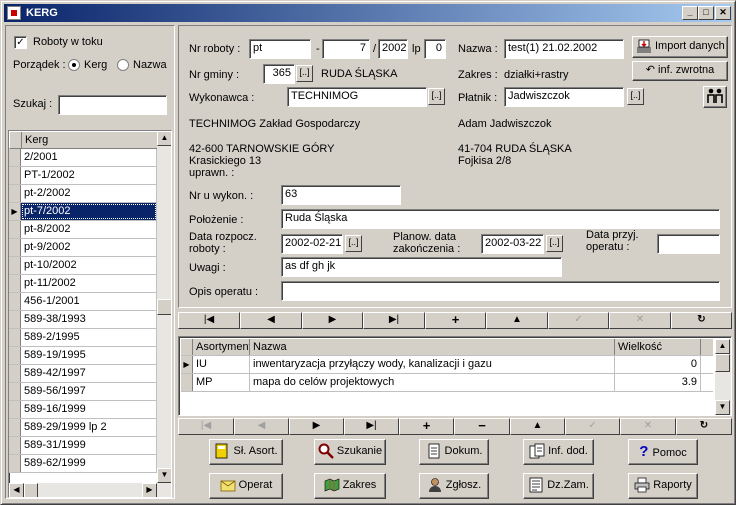  I want to click on tnav-post-button: ✓, so click(592, 426).